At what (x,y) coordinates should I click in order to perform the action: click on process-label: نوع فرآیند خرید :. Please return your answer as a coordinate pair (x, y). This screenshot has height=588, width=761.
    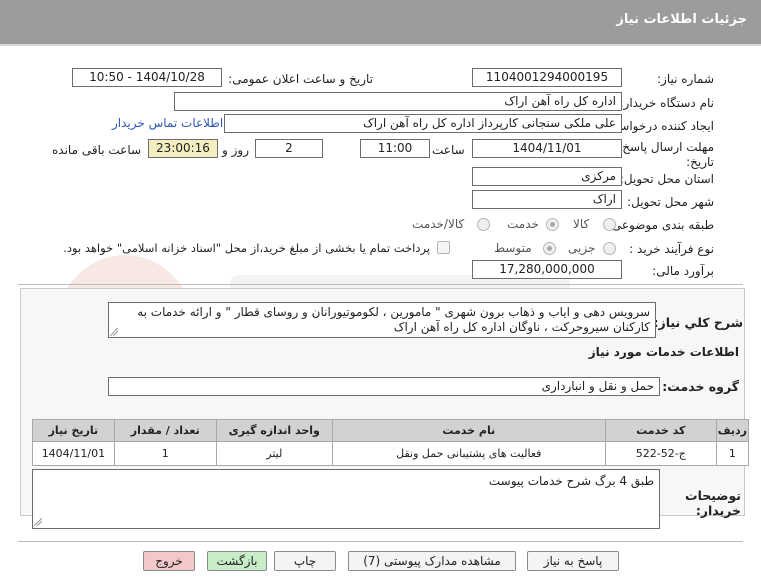
    Looking at the image, I should click on (671, 249).